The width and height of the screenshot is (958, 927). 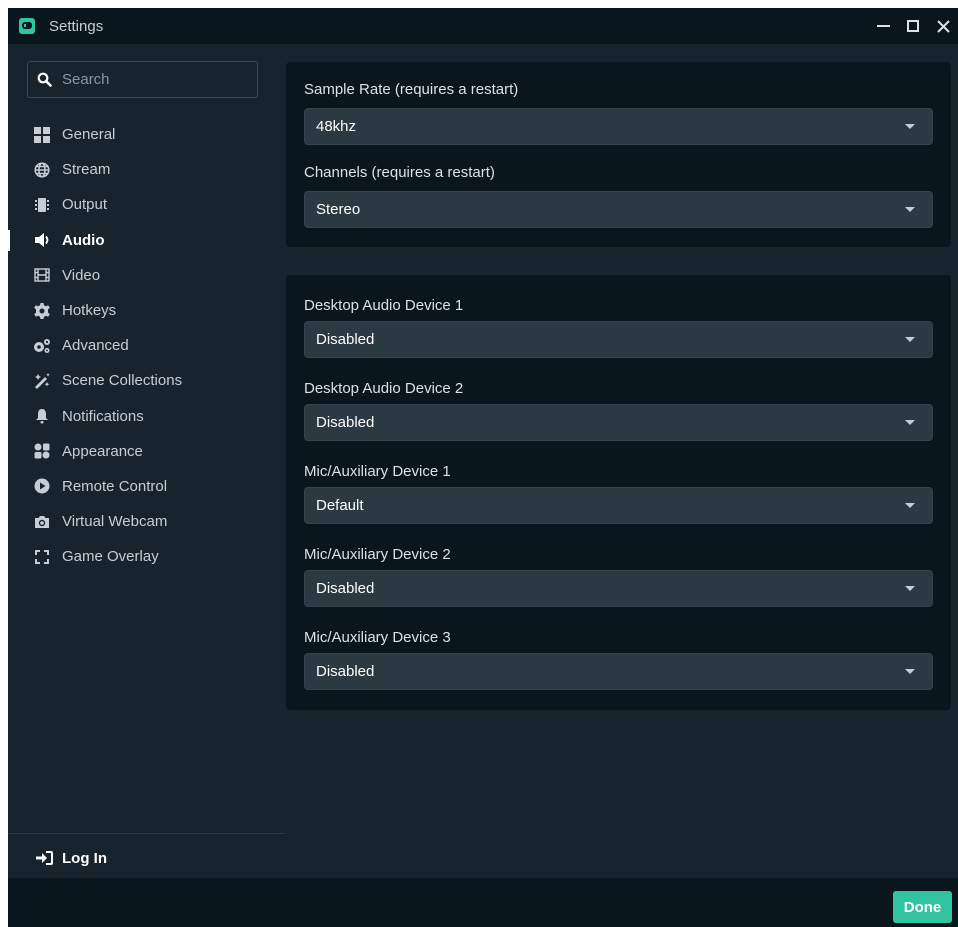 What do you see at coordinates (345, 422) in the screenshot?
I see `desktop-audio-2-value: Disabled` at bounding box center [345, 422].